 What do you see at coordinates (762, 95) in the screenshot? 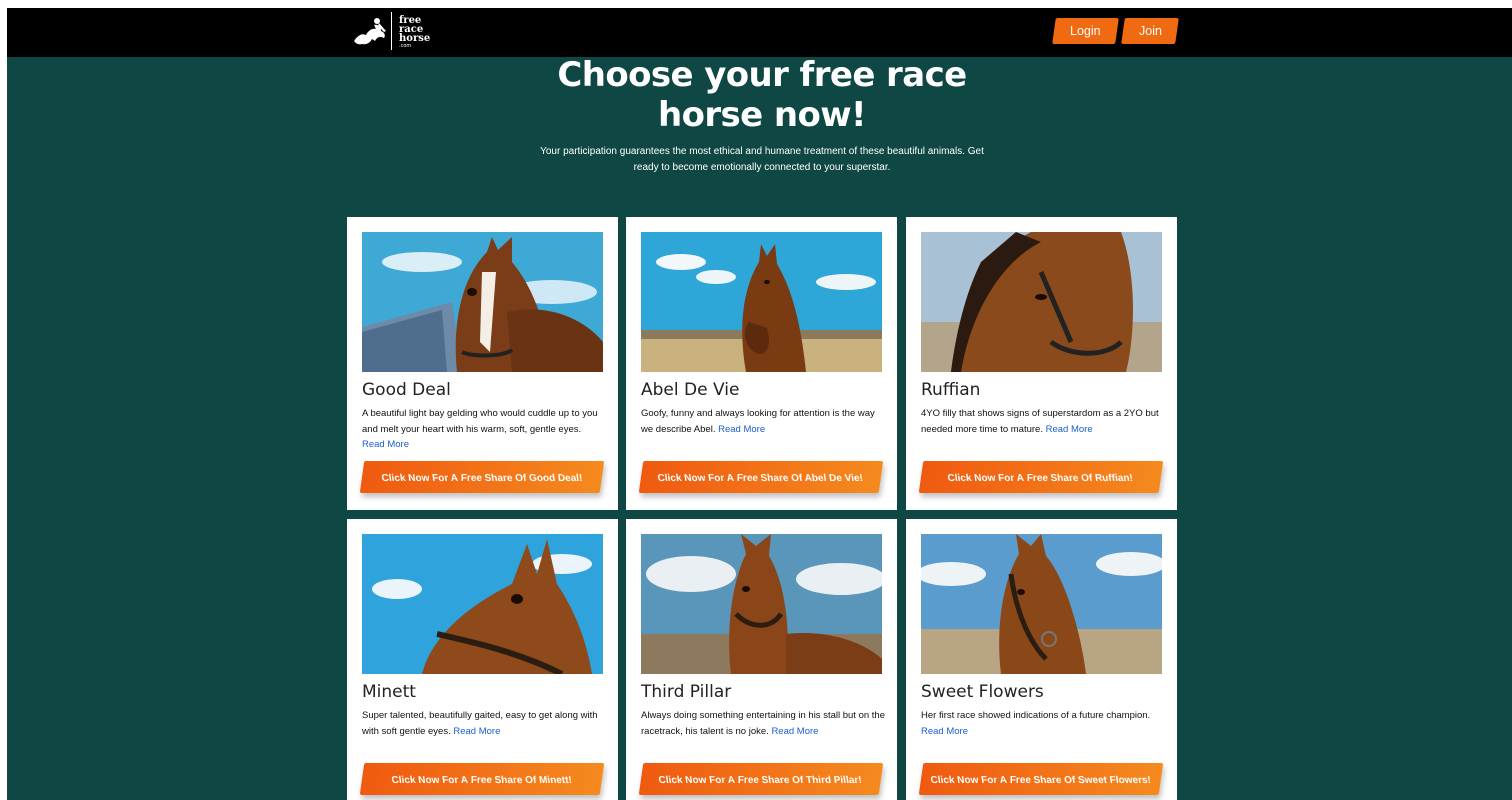
I see `page-title: Choose your free race horse now!` at bounding box center [762, 95].